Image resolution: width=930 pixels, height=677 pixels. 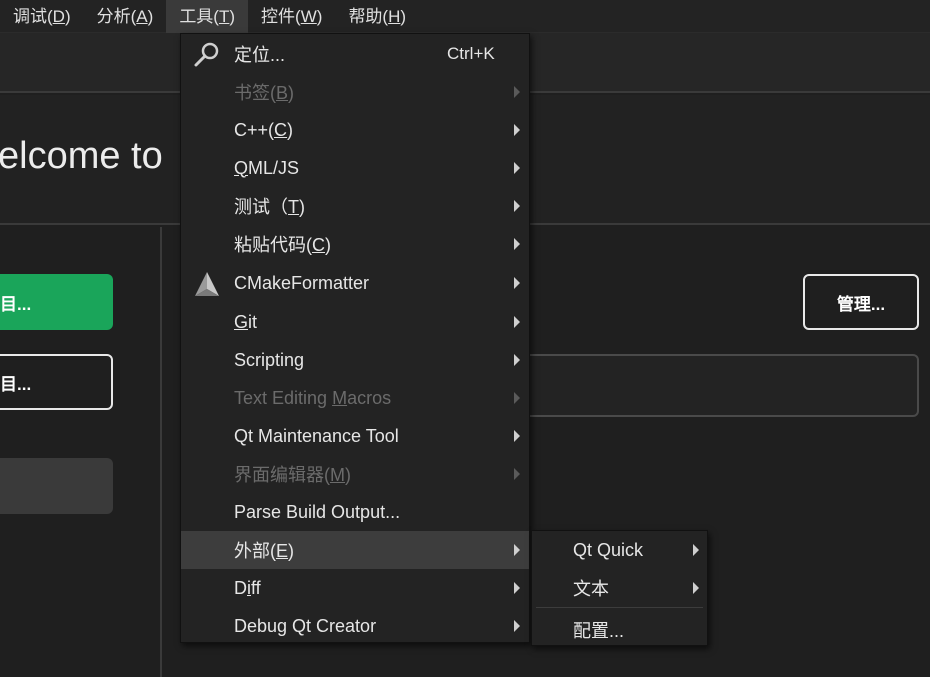 I want to click on menu-debug: 调试(D), so click(x=42, y=16).